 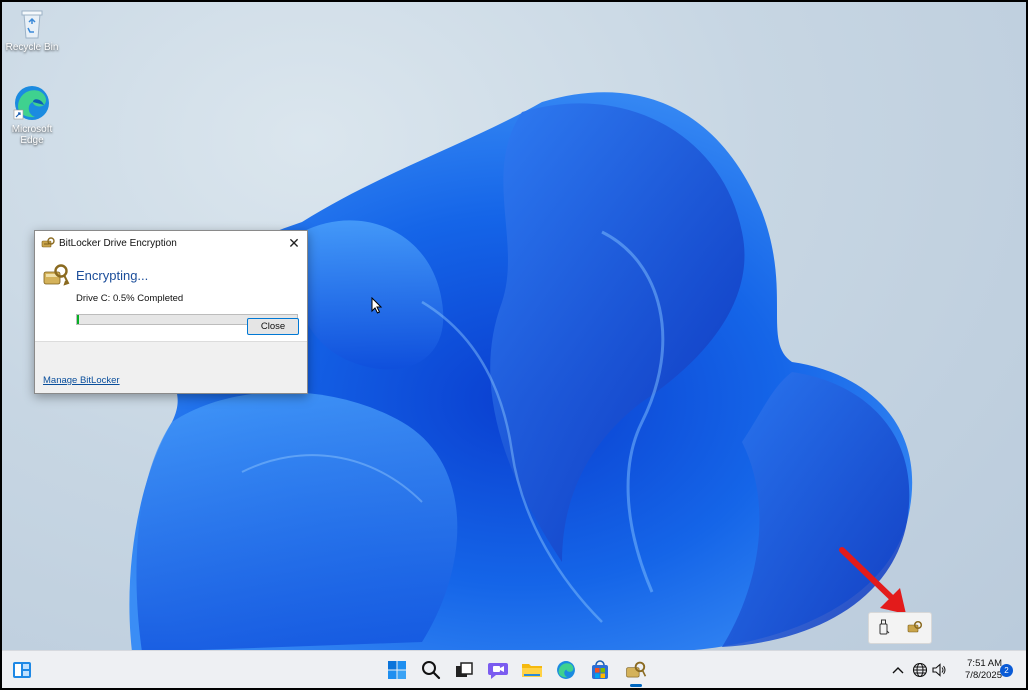 I want to click on chevron-up-icon, so click(x=898, y=670).